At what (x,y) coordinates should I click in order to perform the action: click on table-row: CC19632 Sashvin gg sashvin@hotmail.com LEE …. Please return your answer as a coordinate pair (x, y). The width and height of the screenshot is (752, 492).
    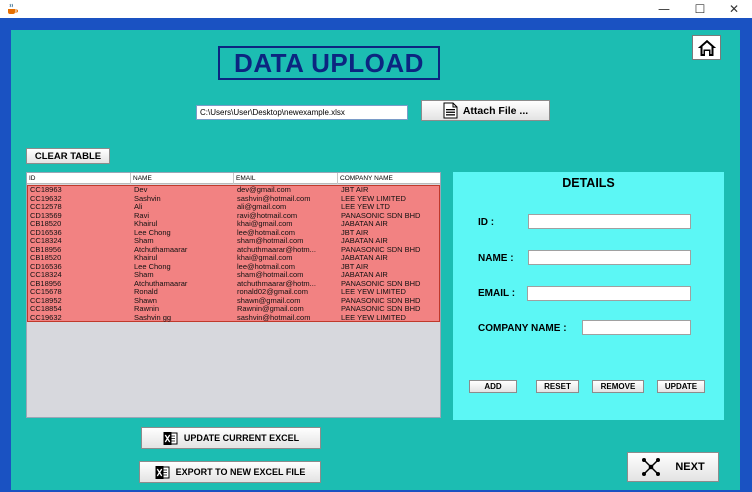
    Looking at the image, I should click on (233, 318).